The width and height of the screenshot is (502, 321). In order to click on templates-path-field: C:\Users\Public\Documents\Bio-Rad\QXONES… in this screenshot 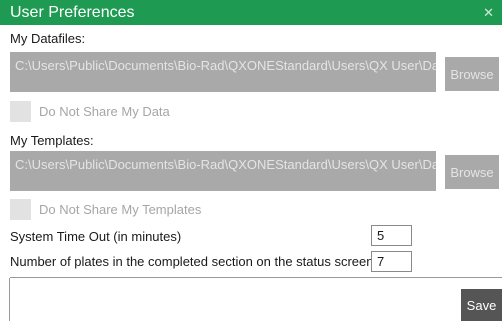, I will do `click(223, 171)`.